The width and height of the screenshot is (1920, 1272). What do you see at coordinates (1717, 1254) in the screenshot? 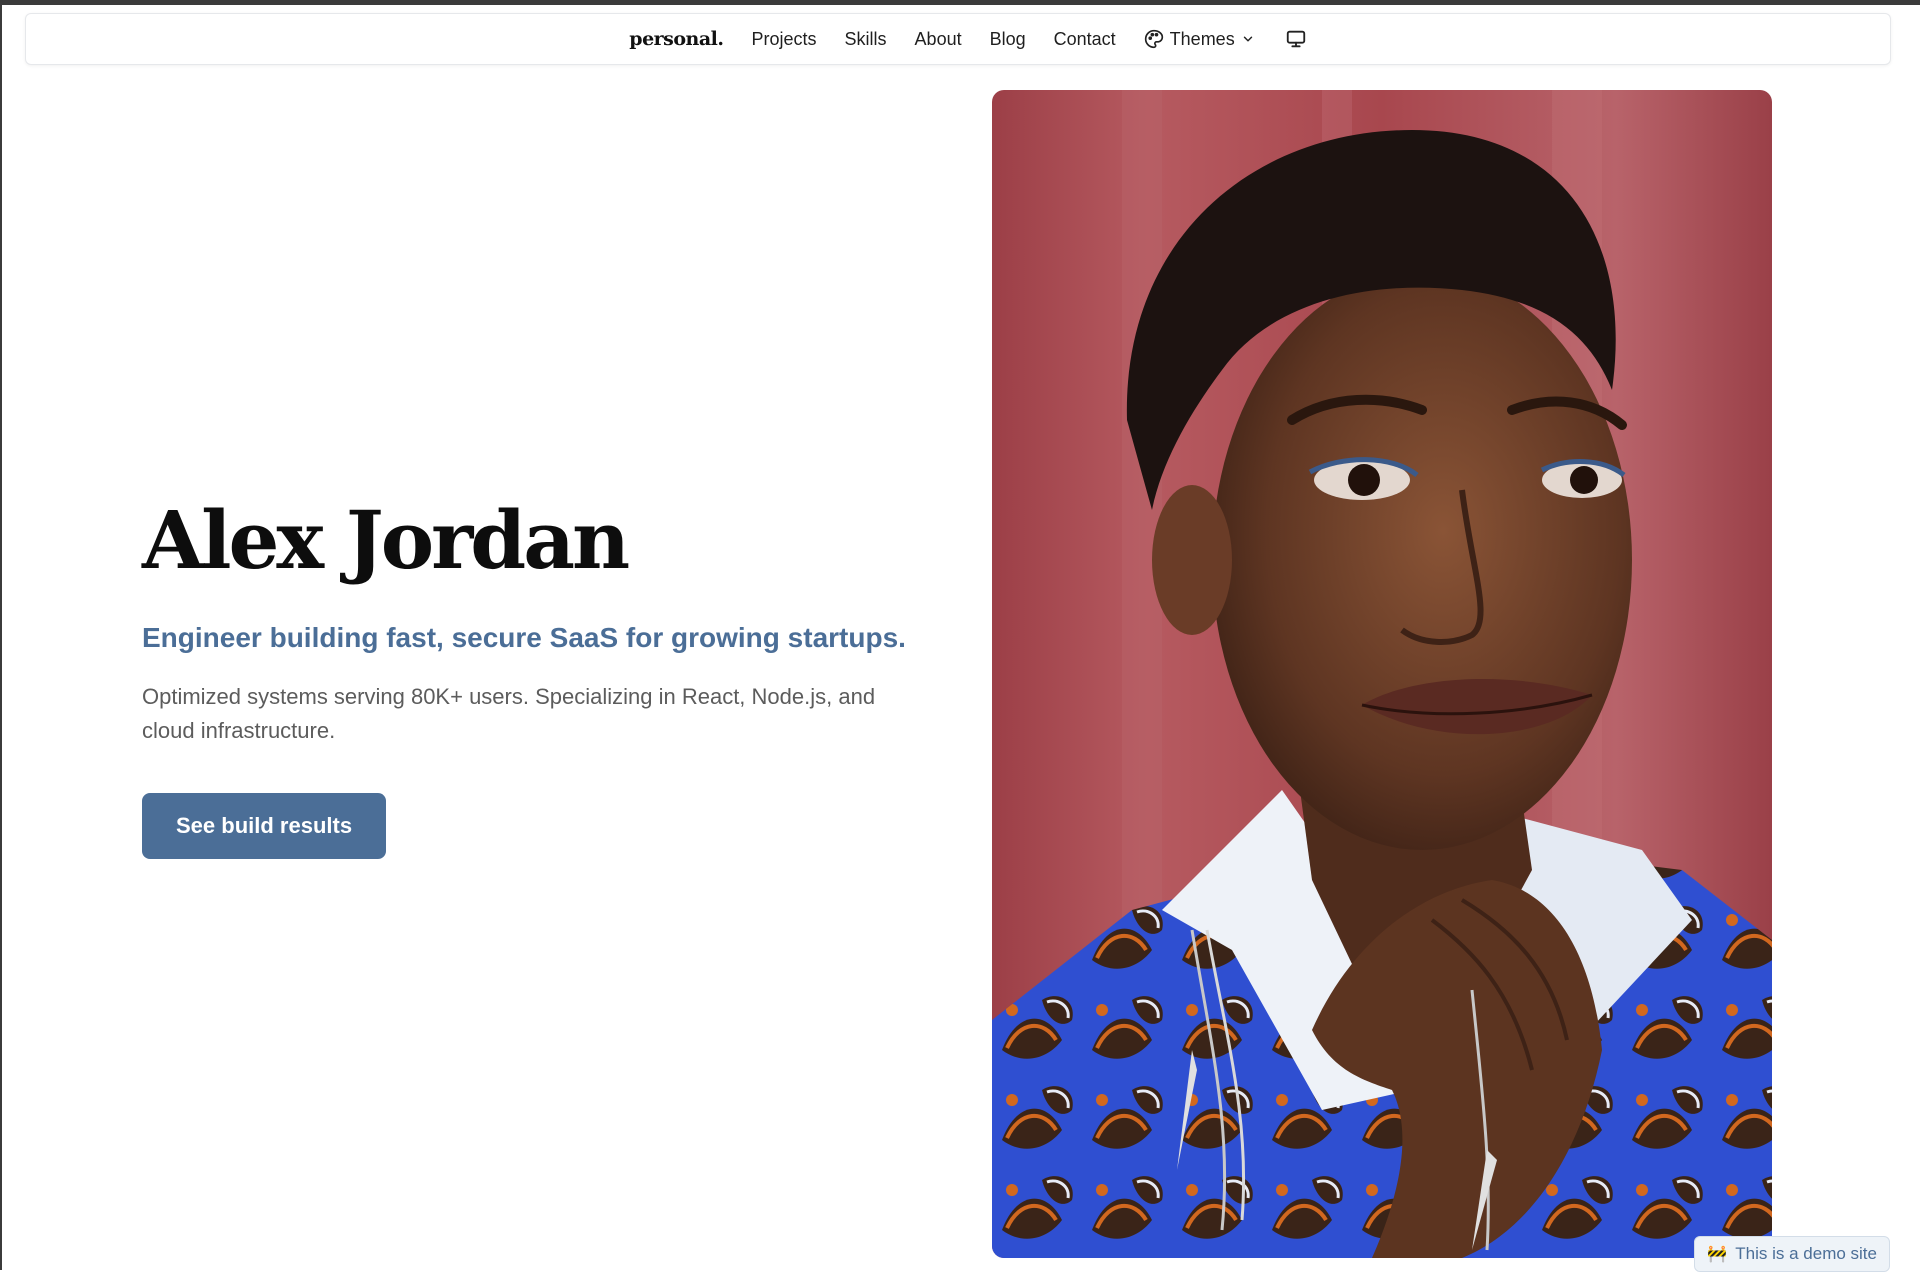
I see `construction-icon: 🚧` at bounding box center [1717, 1254].